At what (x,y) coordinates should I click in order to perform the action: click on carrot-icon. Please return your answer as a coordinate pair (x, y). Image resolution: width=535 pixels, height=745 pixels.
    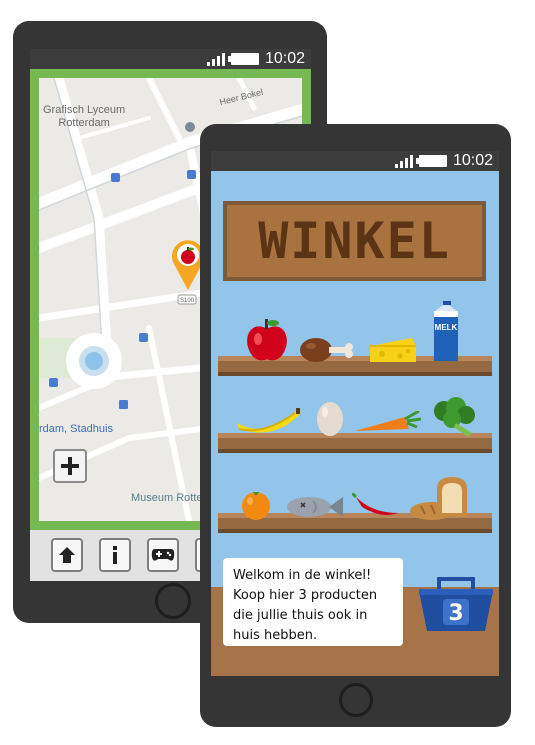
    Looking at the image, I should click on (388, 425).